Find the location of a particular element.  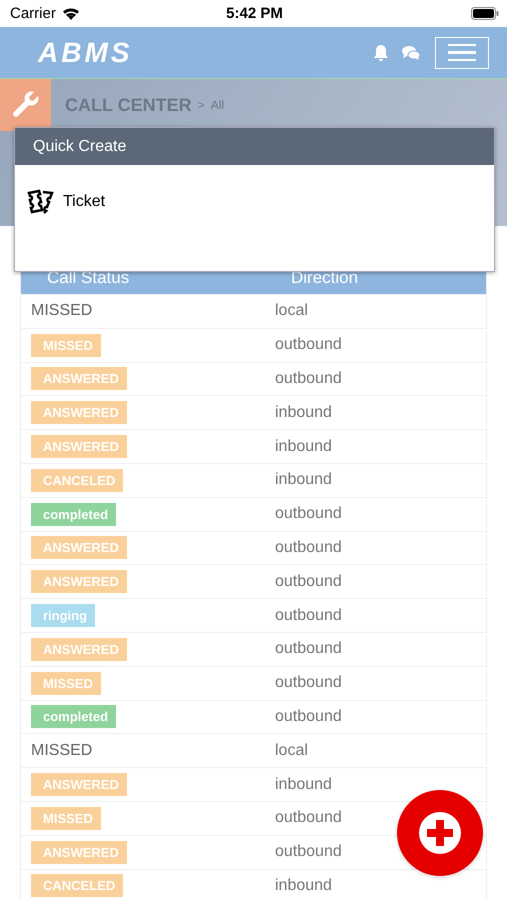

battery-icon is located at coordinates (484, 13).